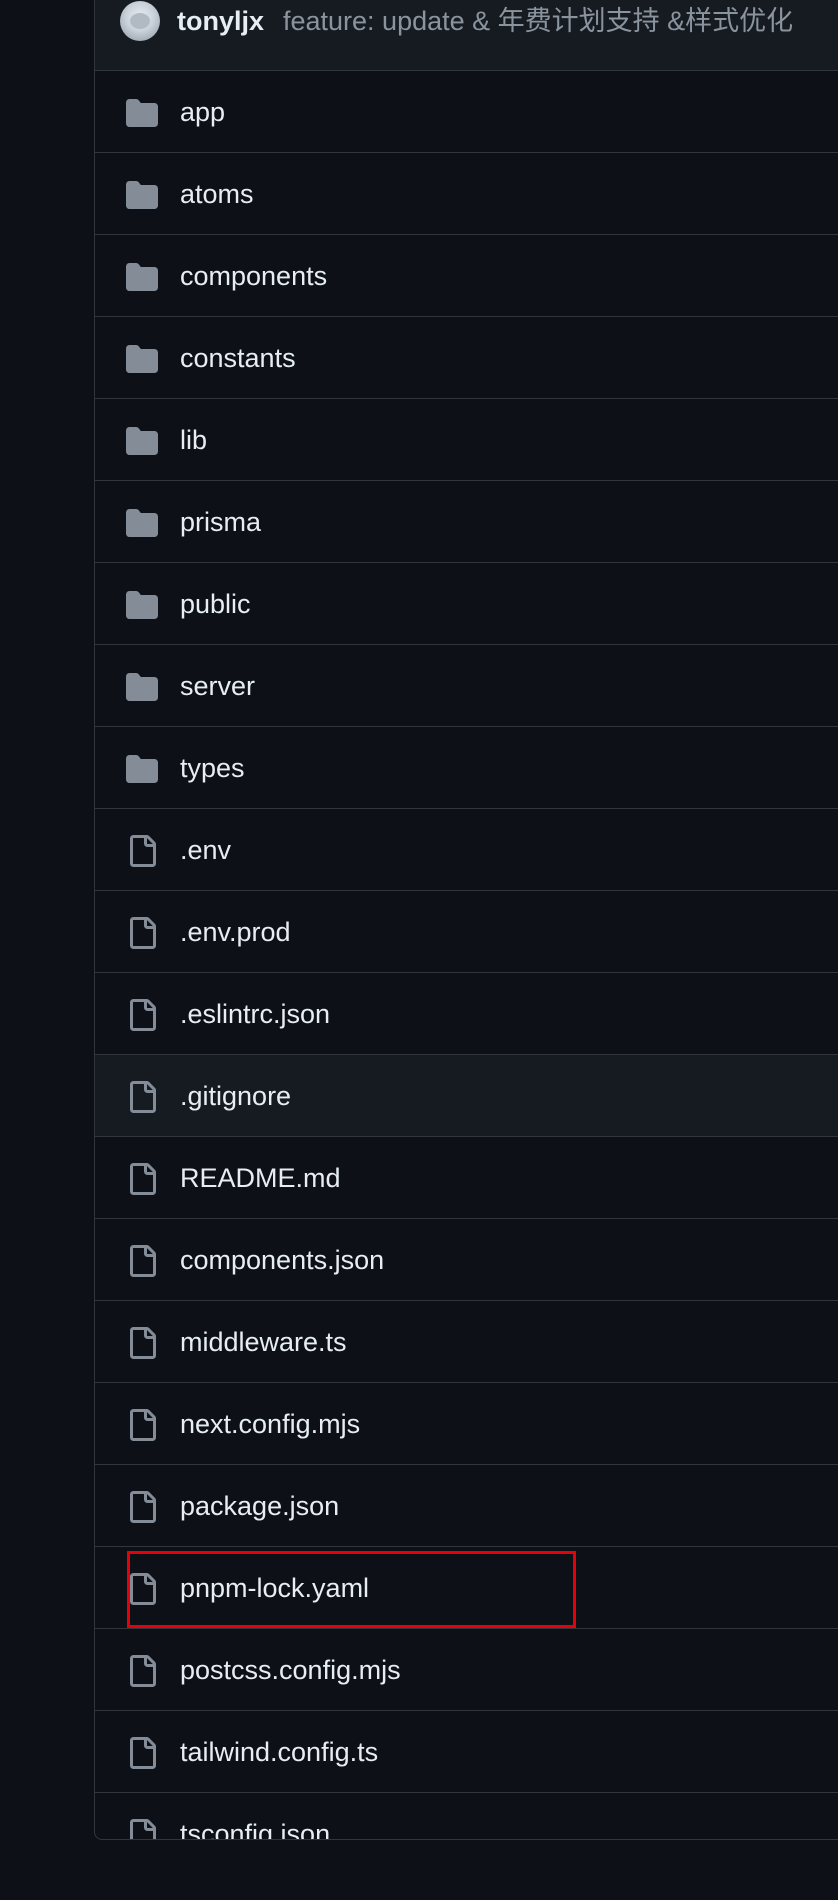  Describe the element at coordinates (260, 1178) in the screenshot. I see `file-name-link: README.md` at that location.